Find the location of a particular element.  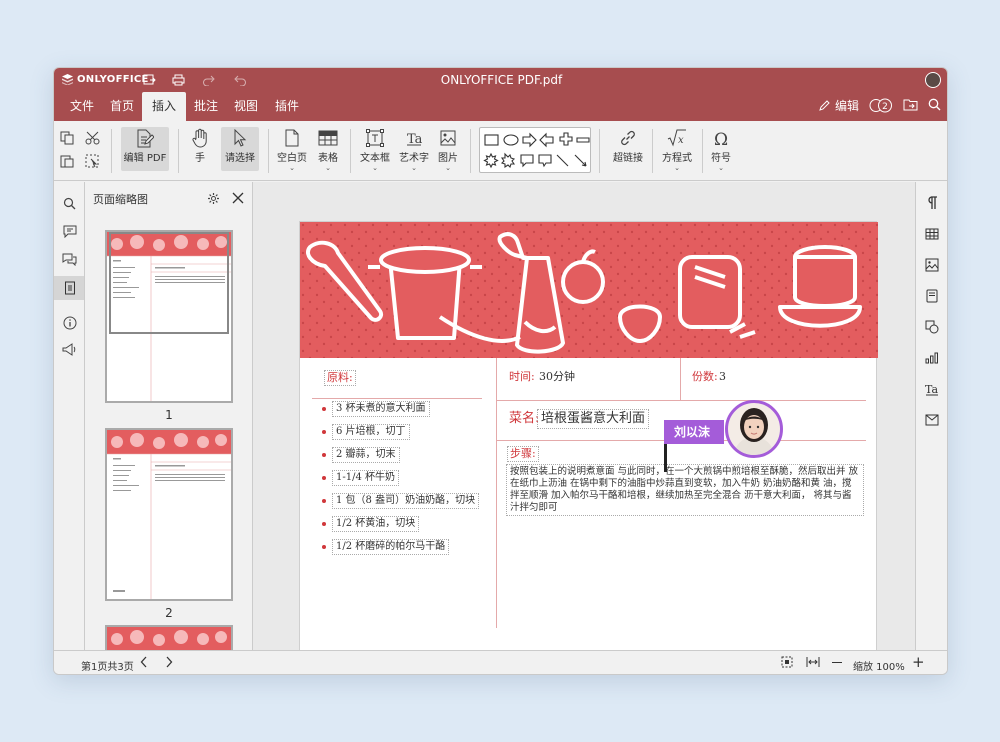

select-tool-button: 请选择 is located at coordinates (240, 149).